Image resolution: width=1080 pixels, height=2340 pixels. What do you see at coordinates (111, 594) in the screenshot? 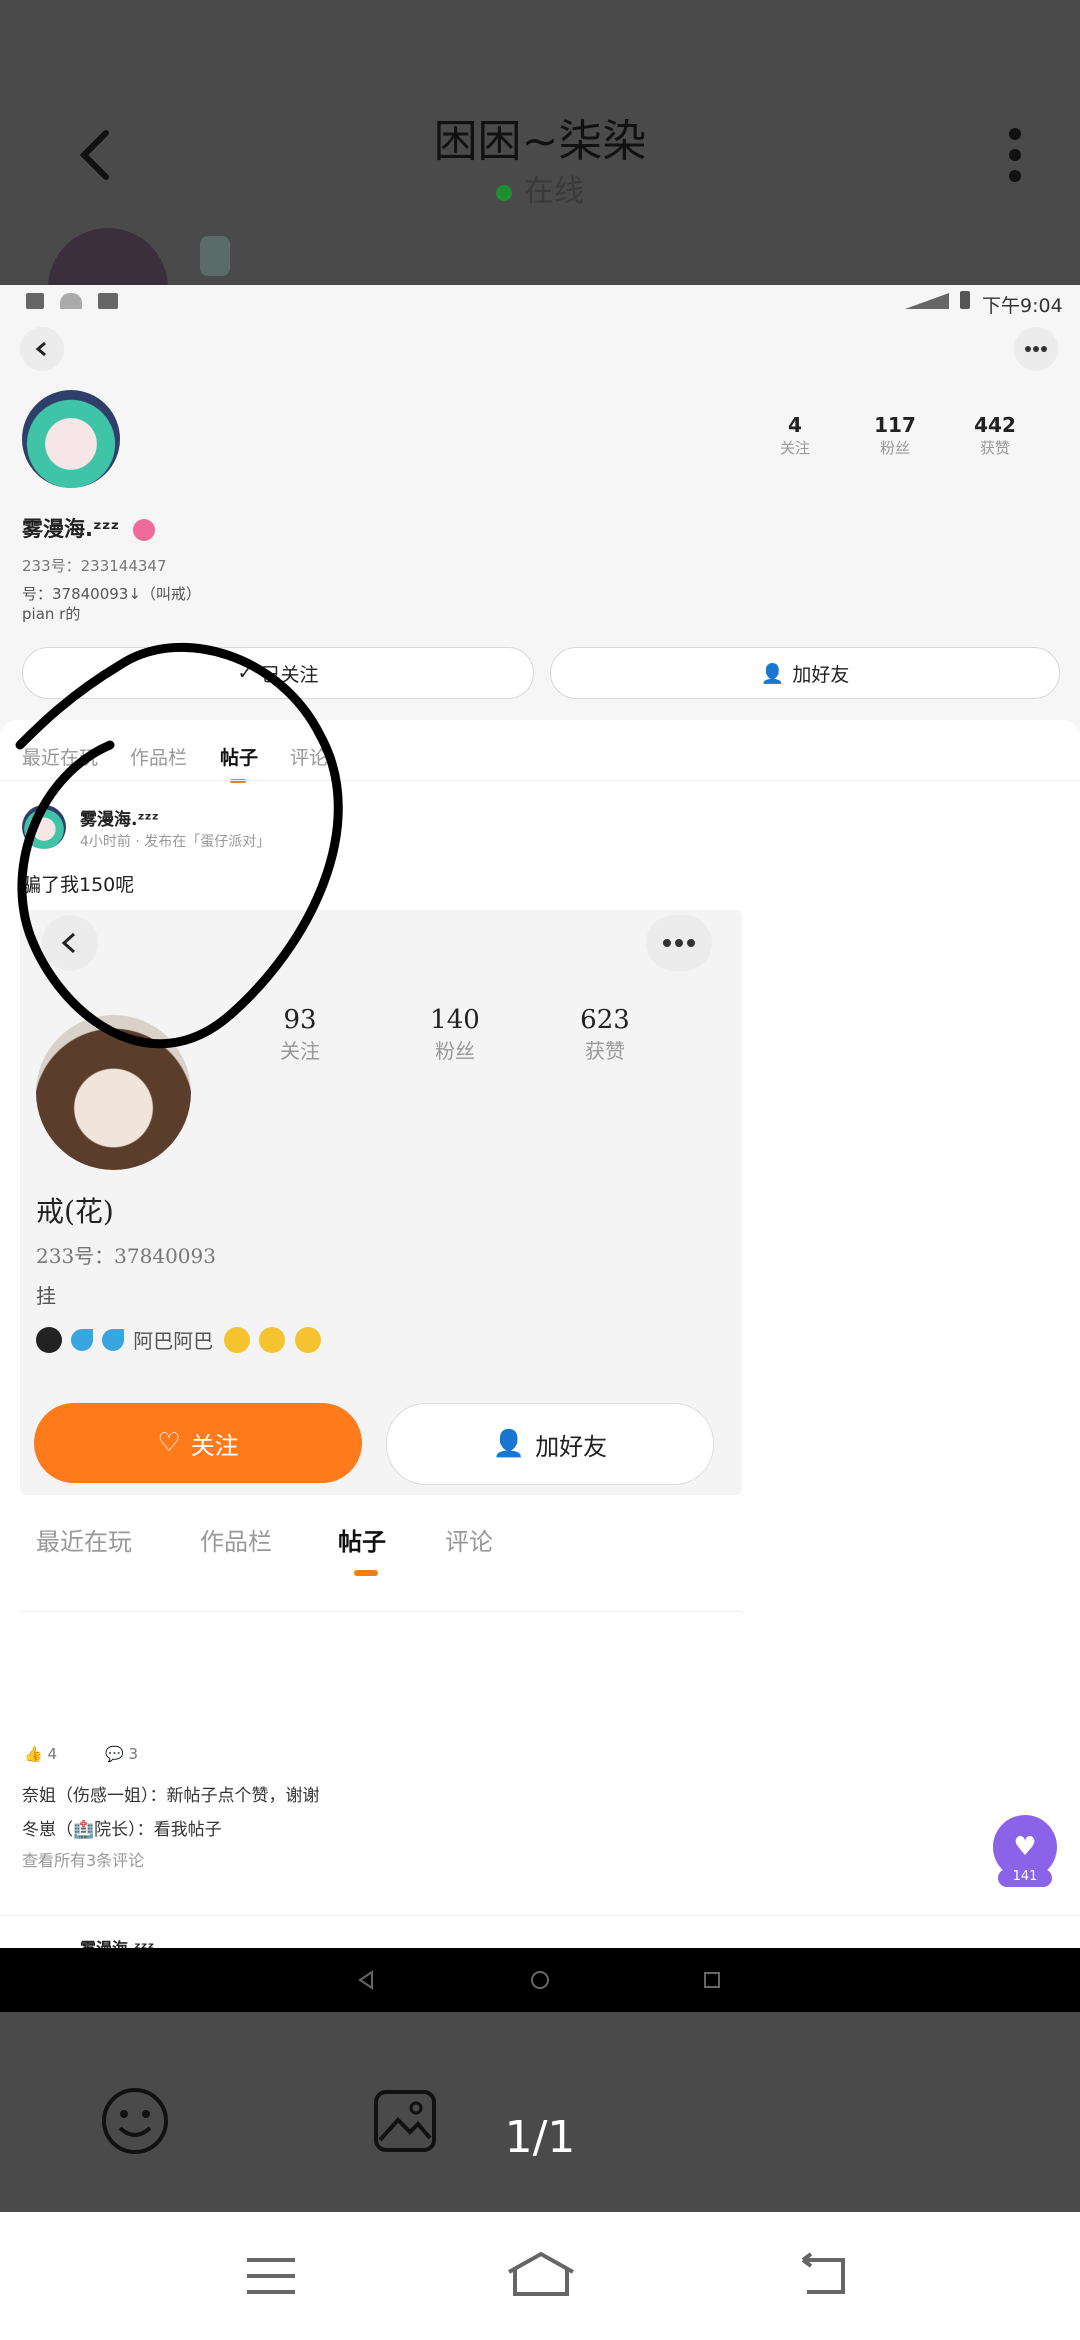
I see `profile-bio-1: 号：37840093↓（叫戒）` at bounding box center [111, 594].